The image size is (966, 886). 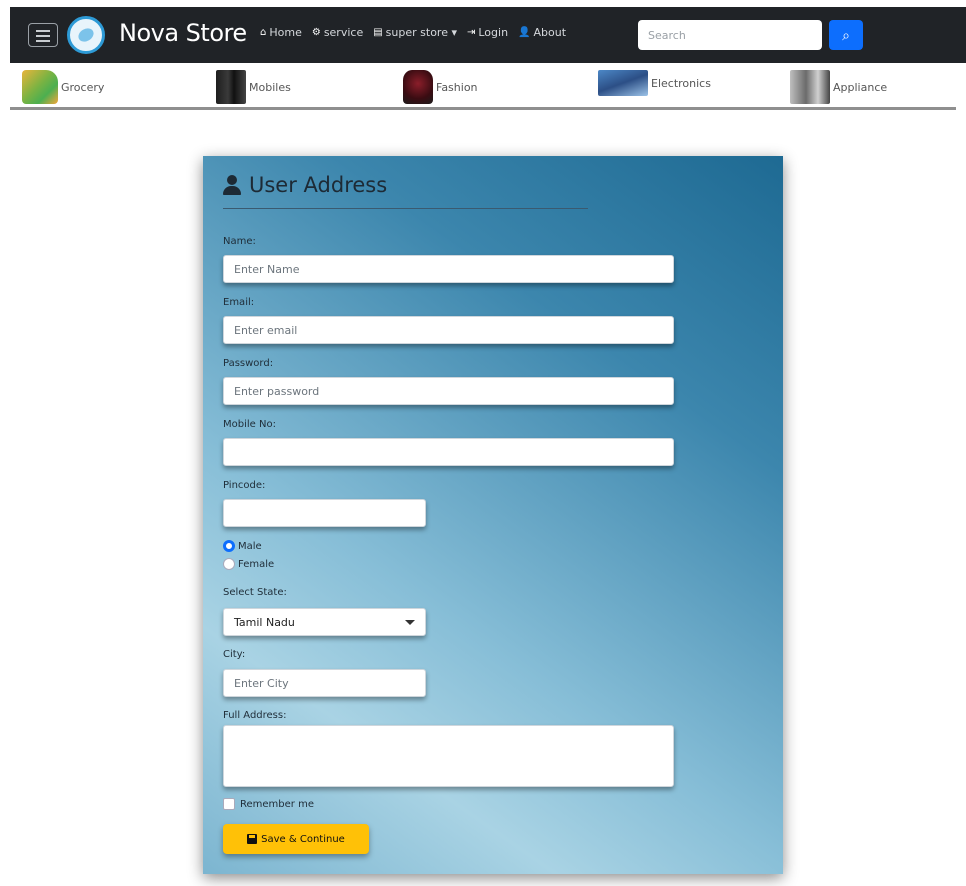 What do you see at coordinates (318, 185) in the screenshot?
I see `form-title-text: User Address` at bounding box center [318, 185].